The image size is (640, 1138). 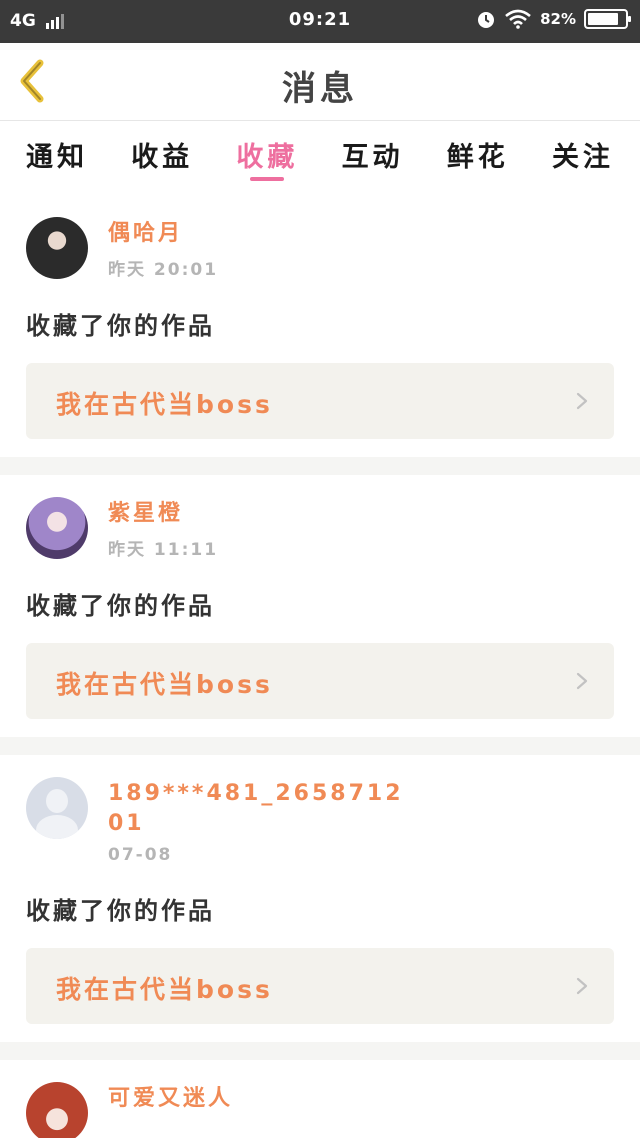 I want to click on user-name: 偶哈月, so click(x=163, y=234).